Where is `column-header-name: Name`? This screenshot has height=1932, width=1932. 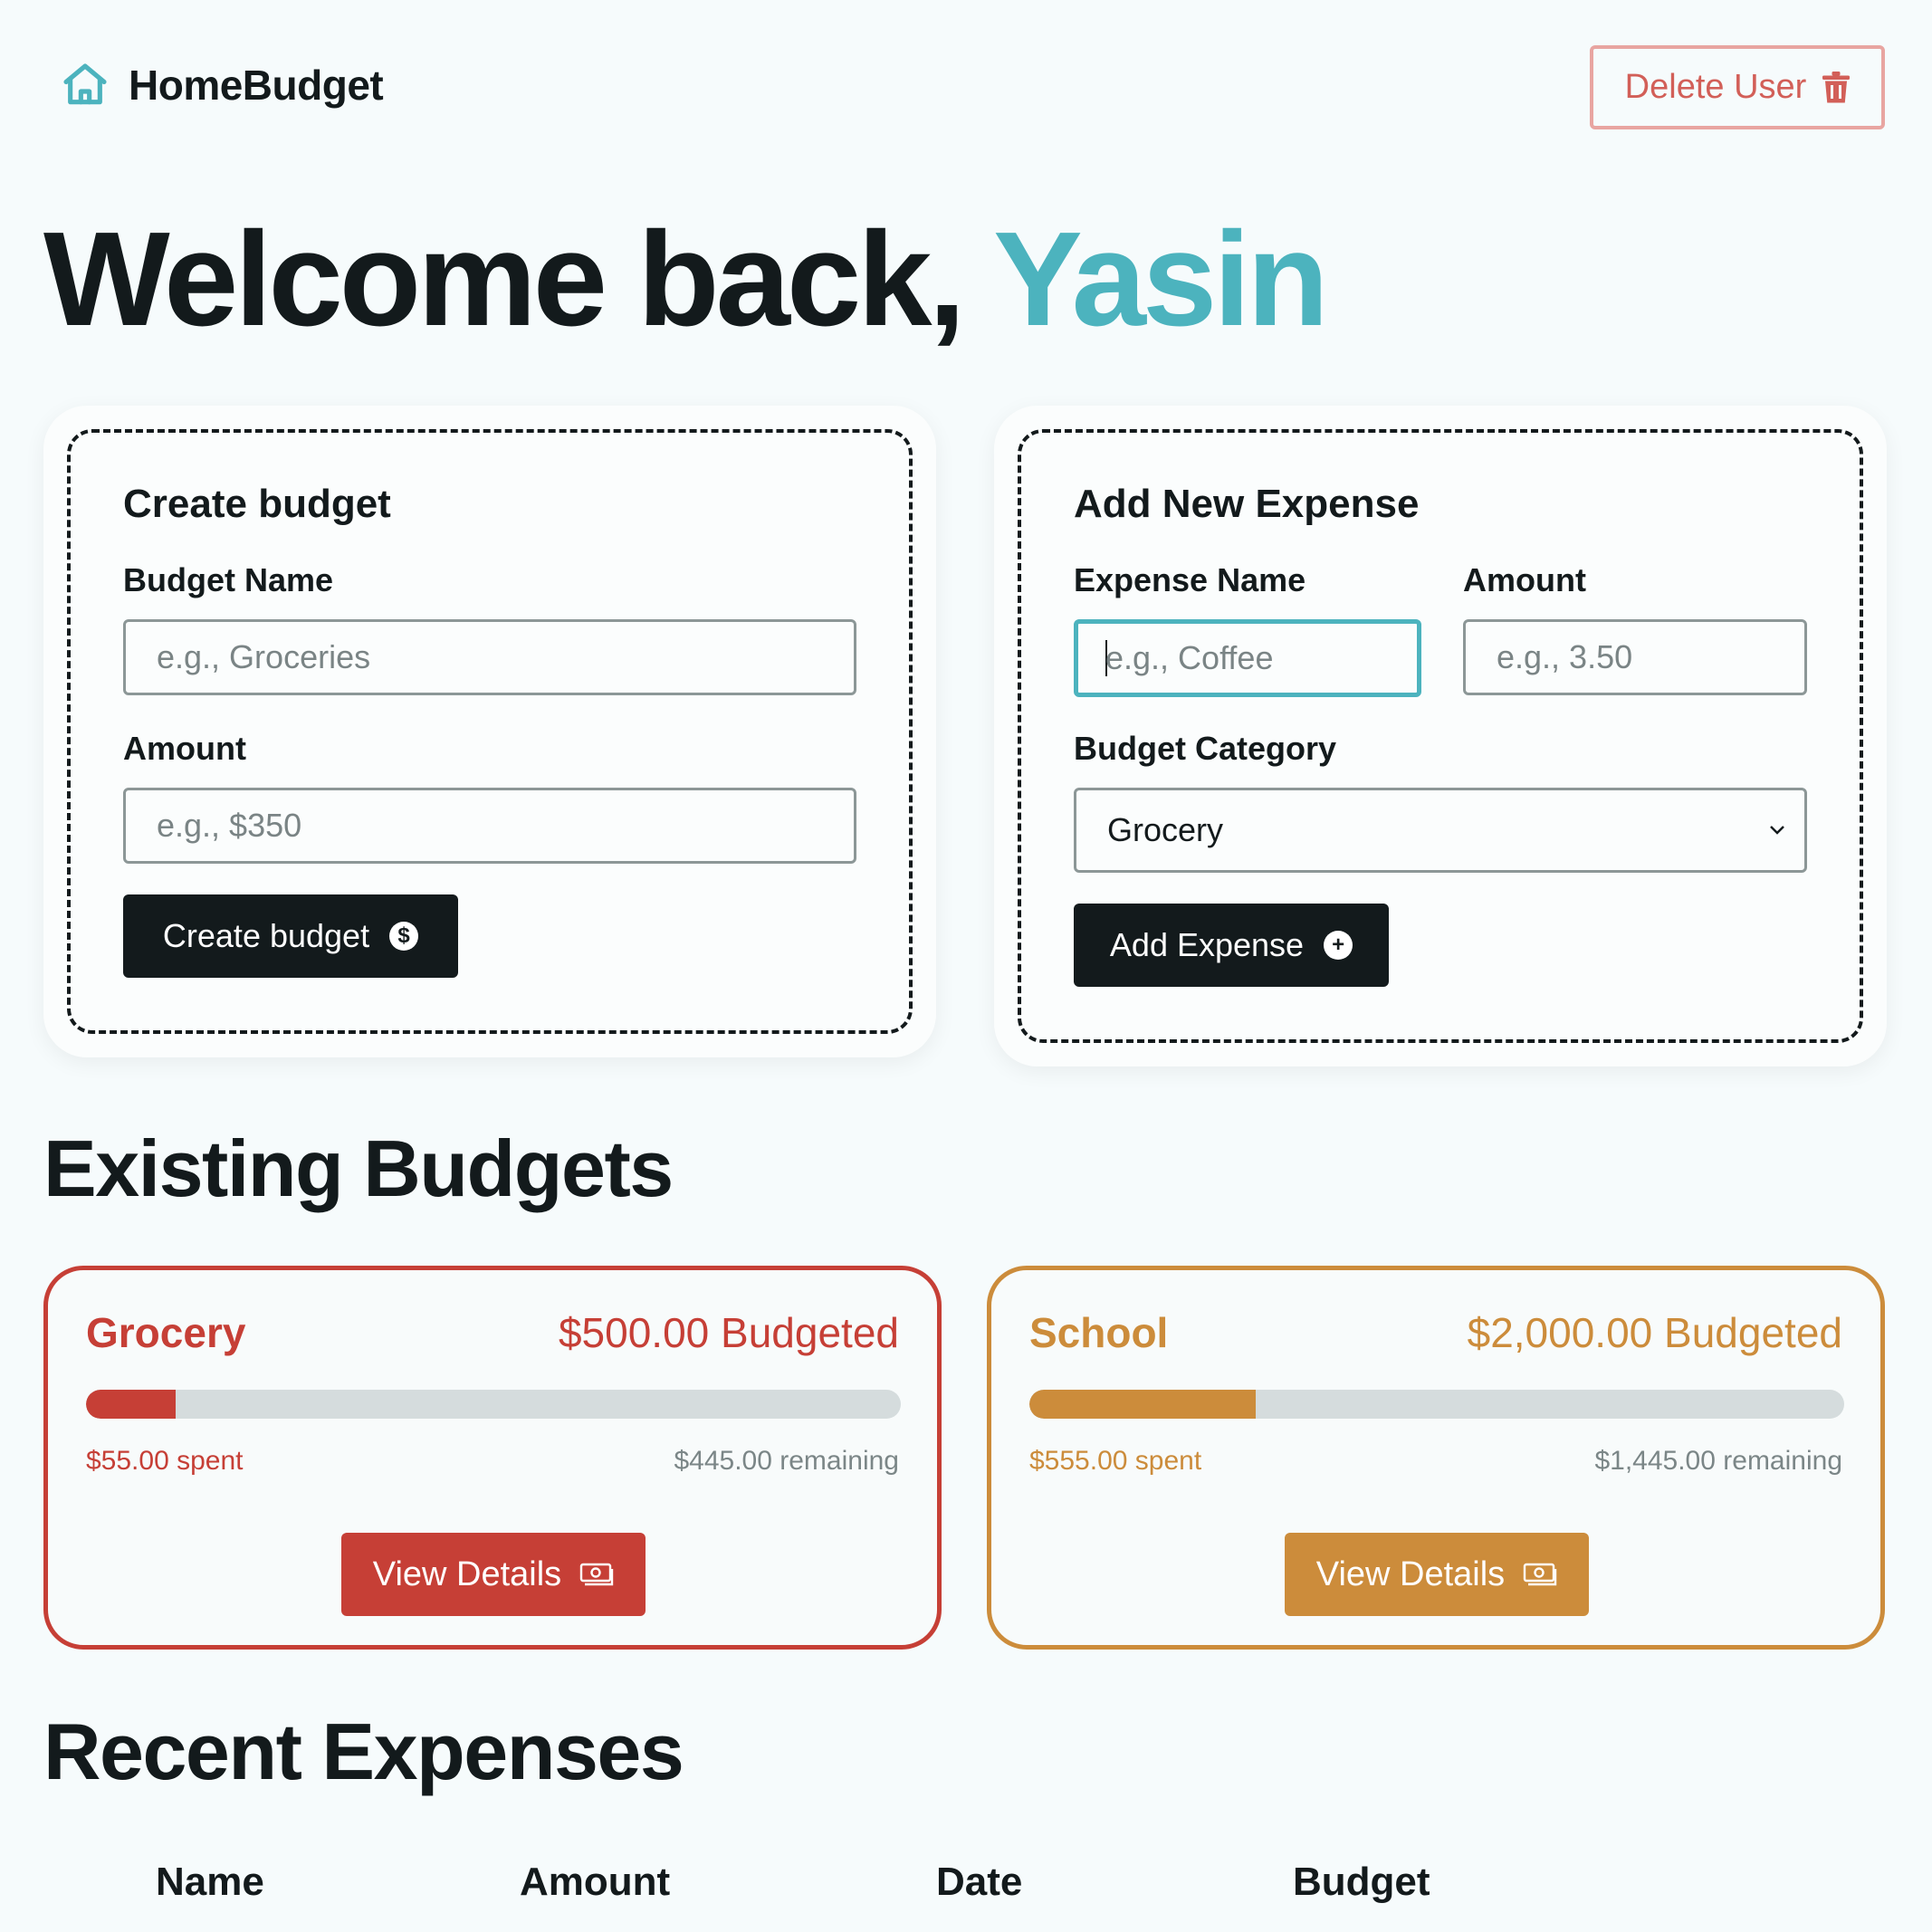
column-header-name: Name is located at coordinates (210, 1882).